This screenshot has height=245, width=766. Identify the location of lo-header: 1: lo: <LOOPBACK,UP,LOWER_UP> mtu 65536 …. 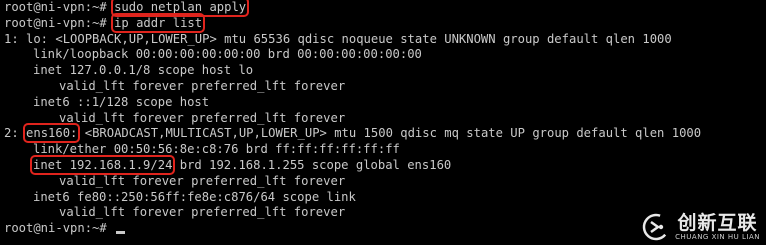
(338, 38).